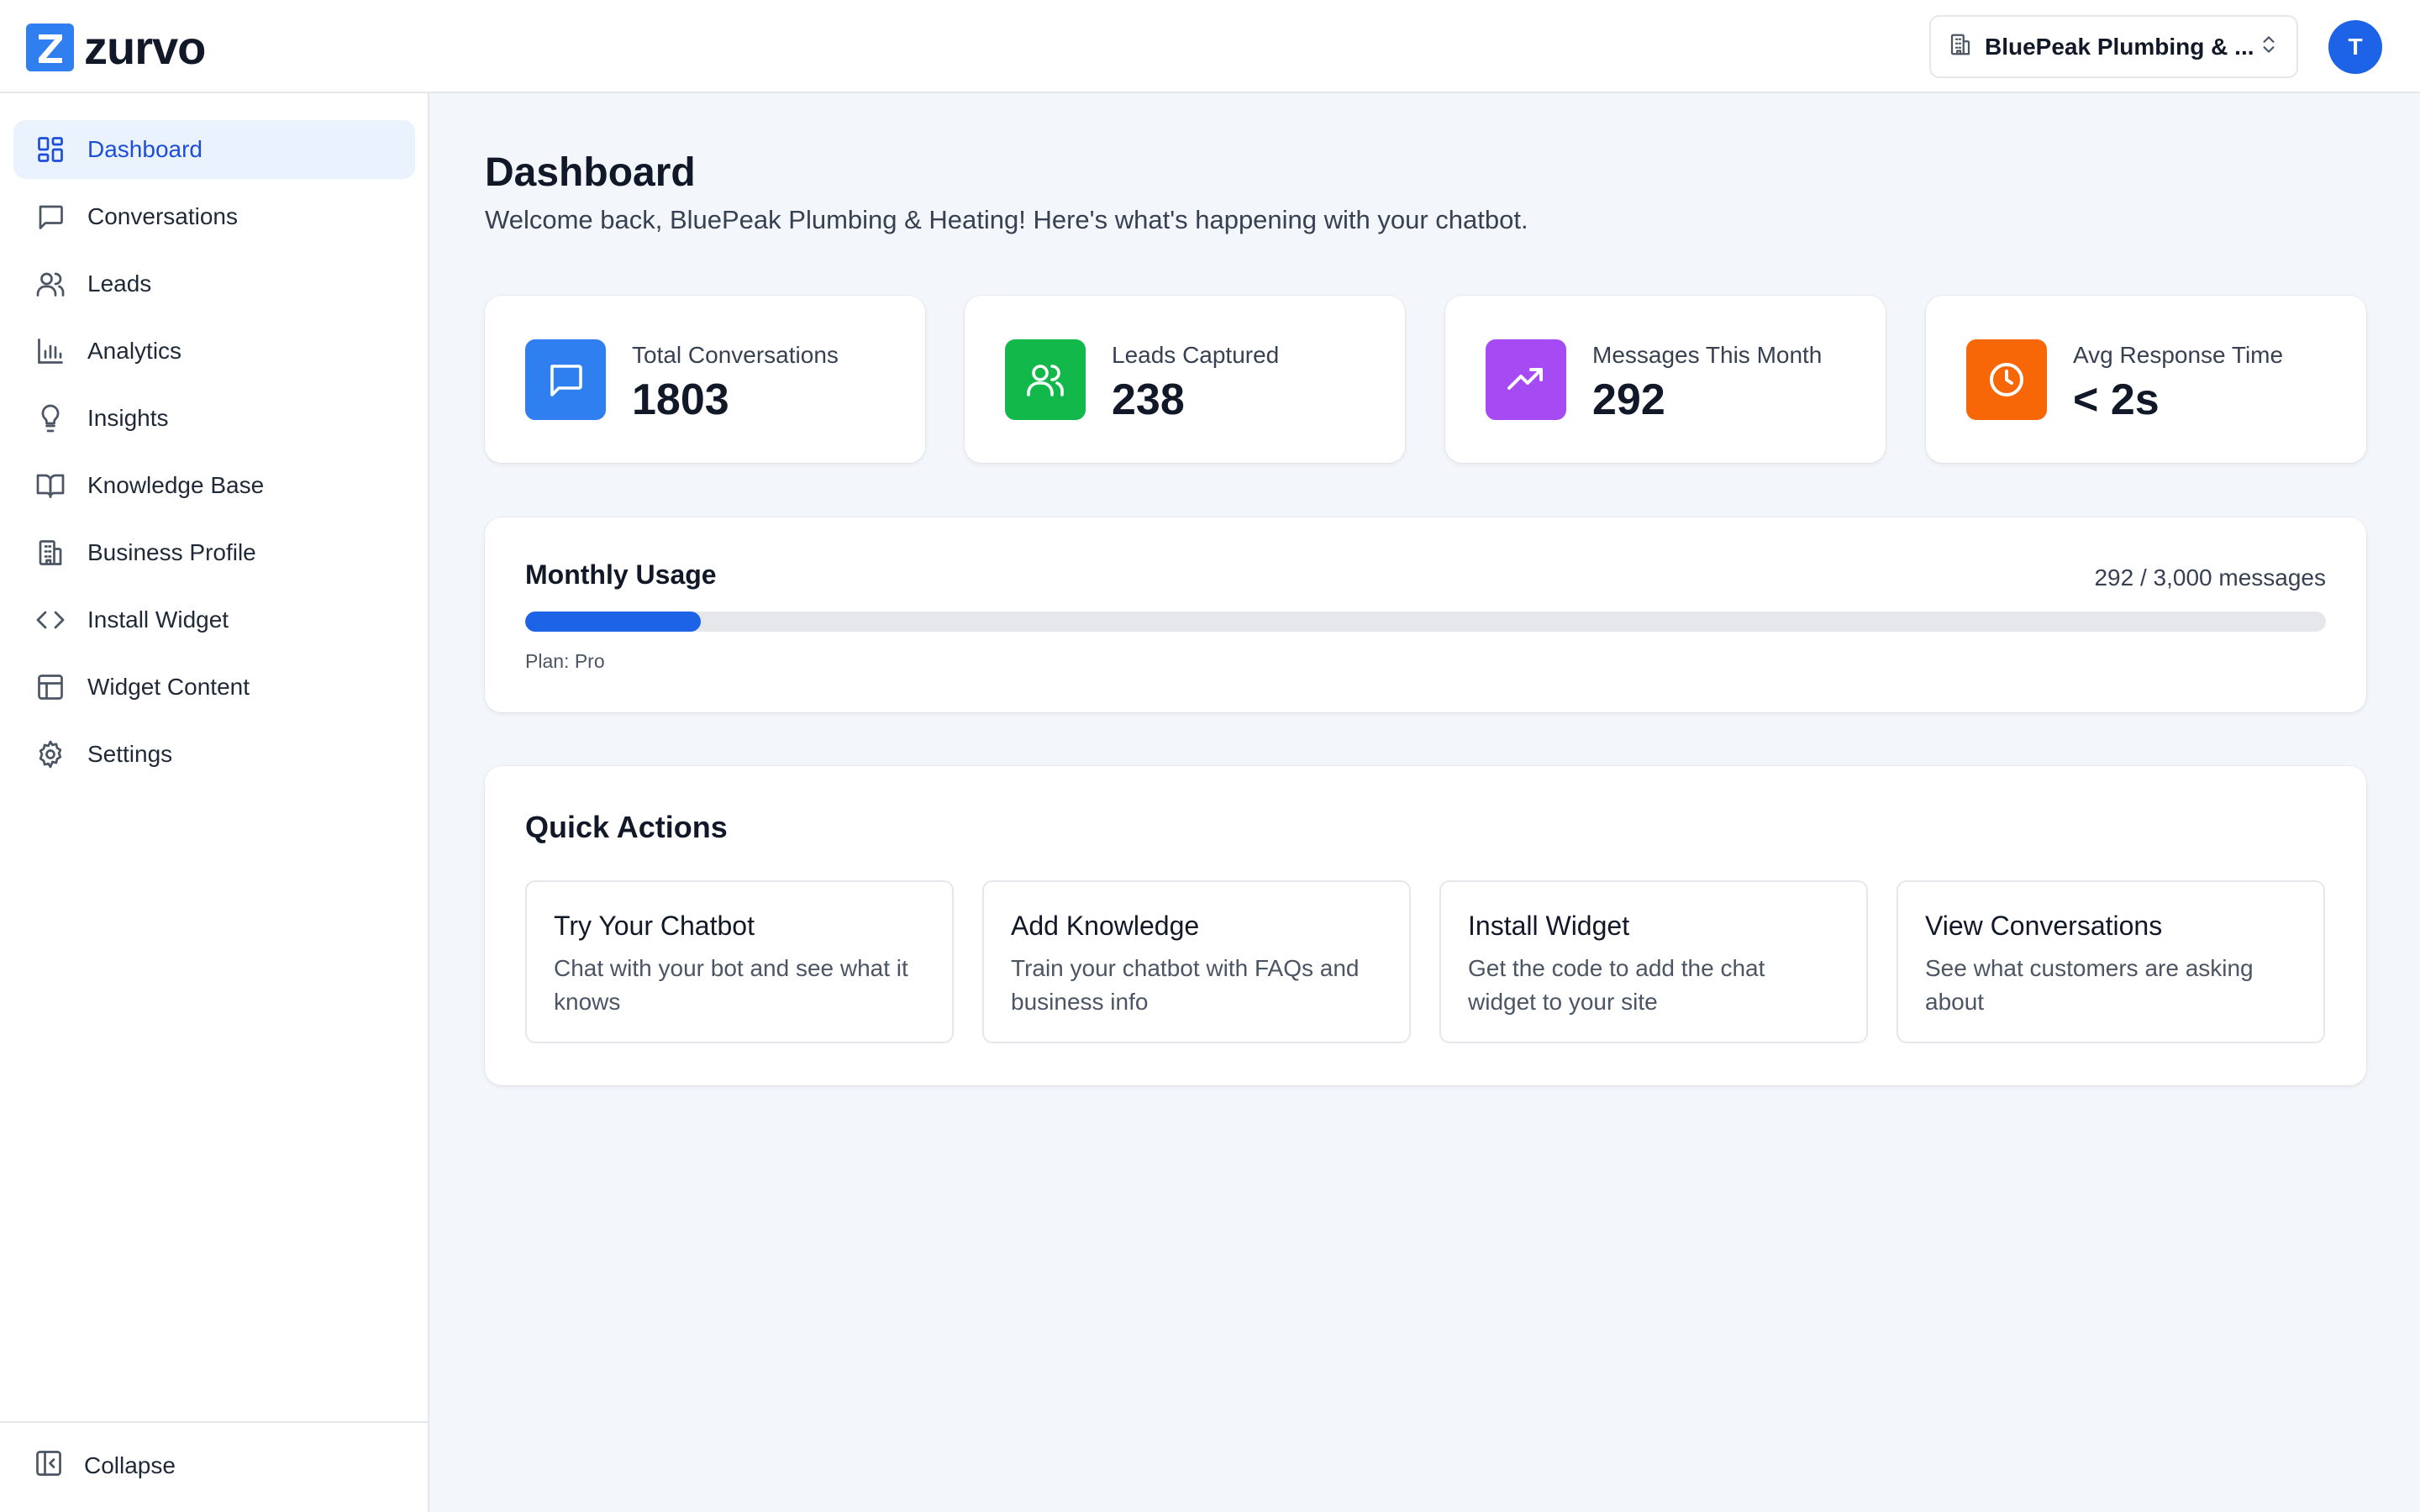 The image size is (2420, 1512). I want to click on lightbulb-icon, so click(51, 418).